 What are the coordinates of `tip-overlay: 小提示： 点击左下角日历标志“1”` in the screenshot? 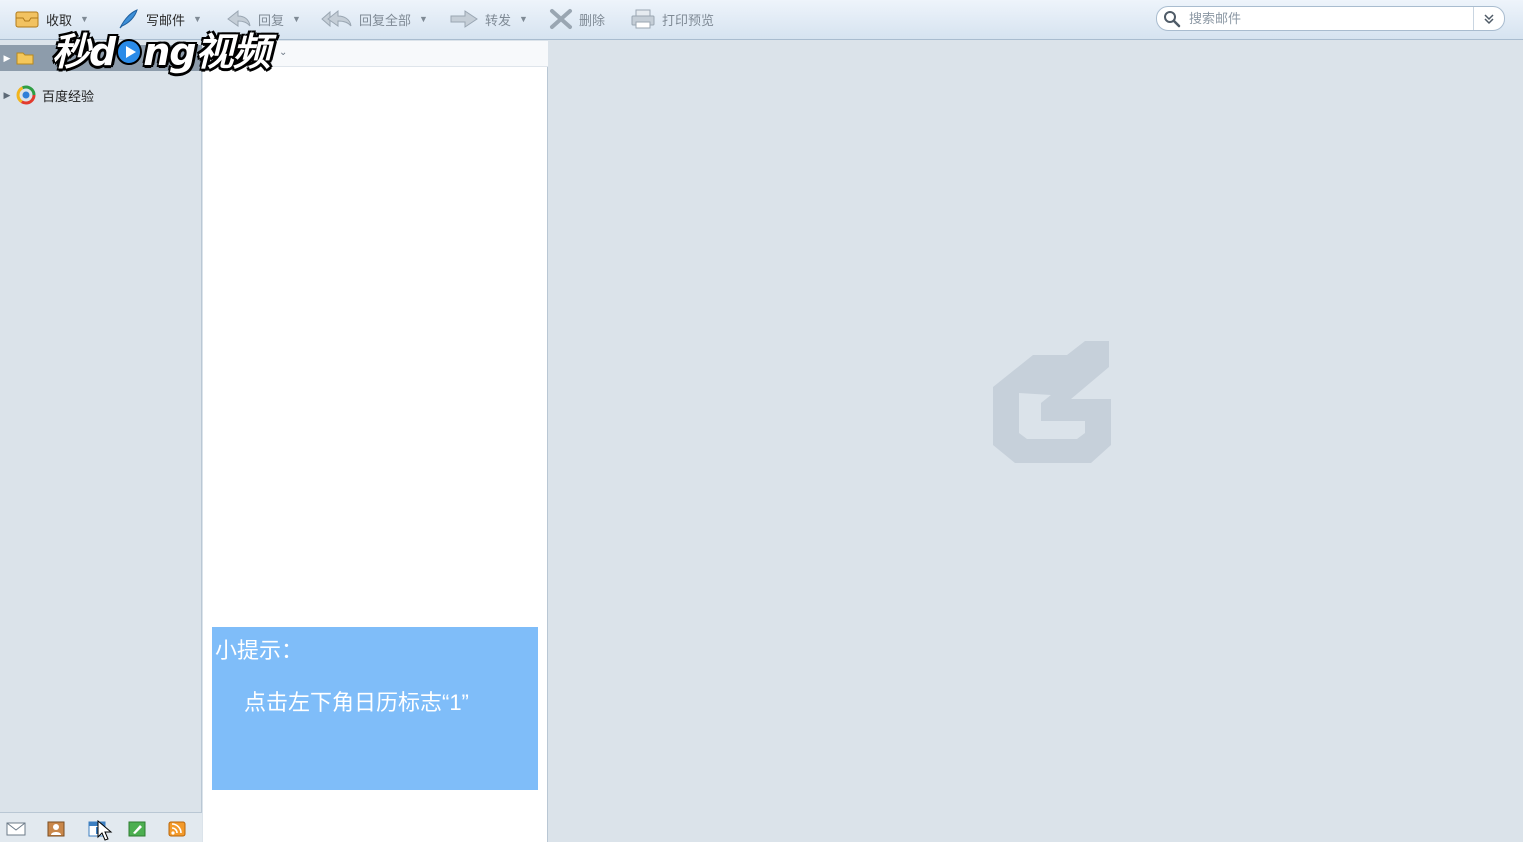 It's located at (375, 708).